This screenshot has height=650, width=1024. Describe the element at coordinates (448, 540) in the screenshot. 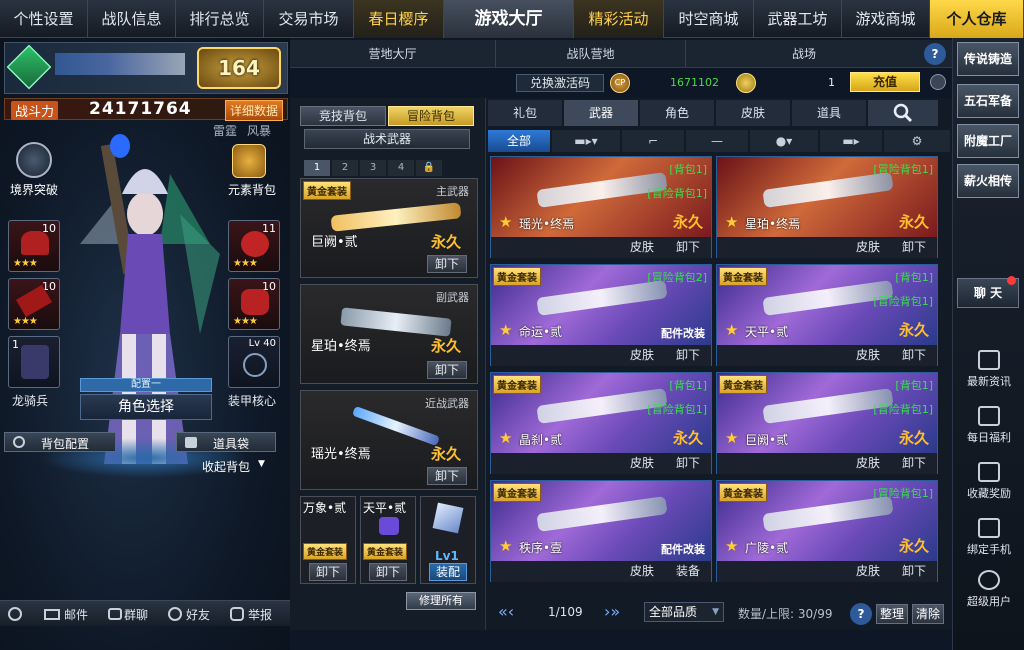

I see `armor-slot: Lv1 装配` at that location.